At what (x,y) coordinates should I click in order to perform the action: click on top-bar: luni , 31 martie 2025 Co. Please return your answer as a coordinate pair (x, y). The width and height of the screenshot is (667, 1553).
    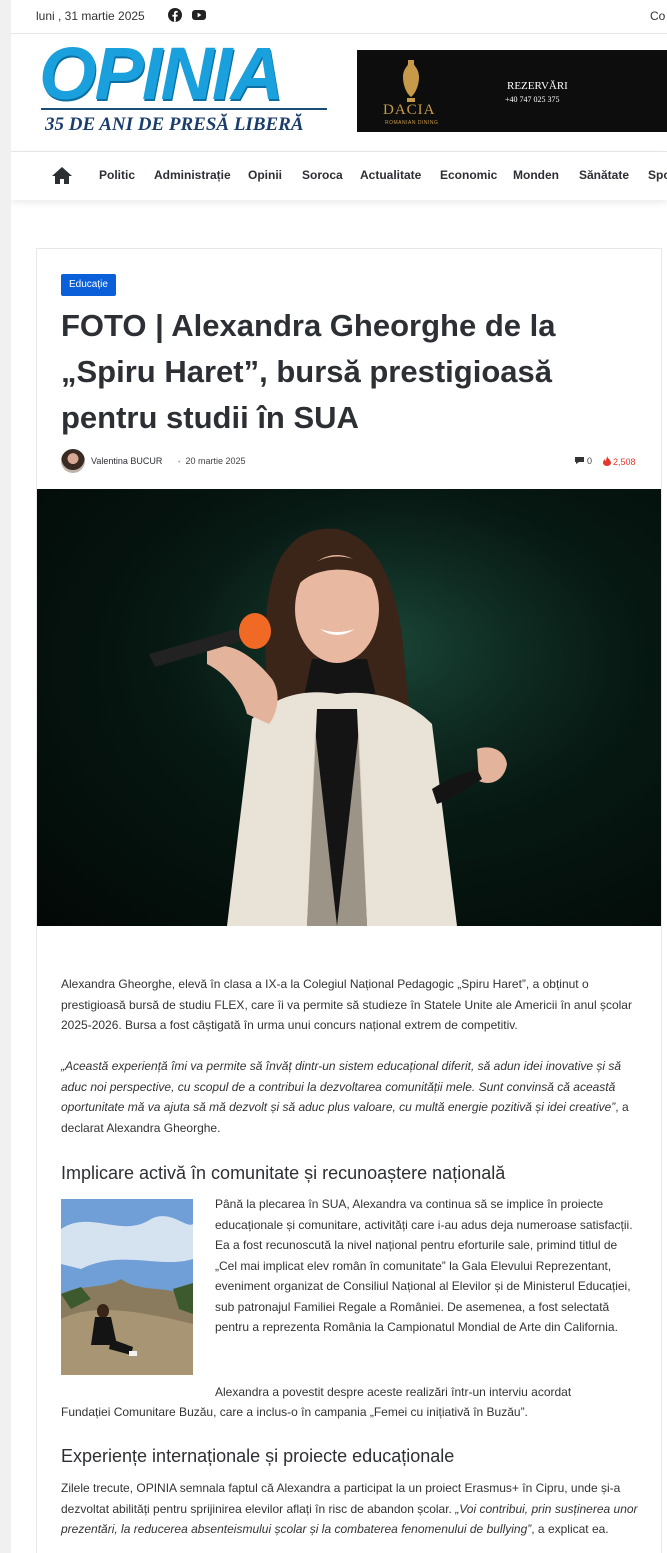
    Looking at the image, I should click on (339, 17).